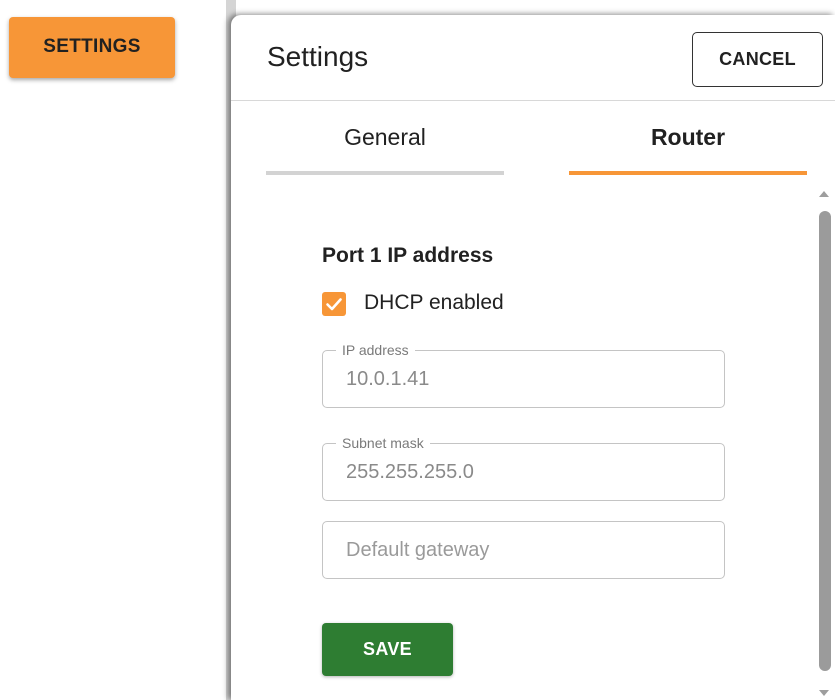  I want to click on chevron-up-icon, so click(824, 194).